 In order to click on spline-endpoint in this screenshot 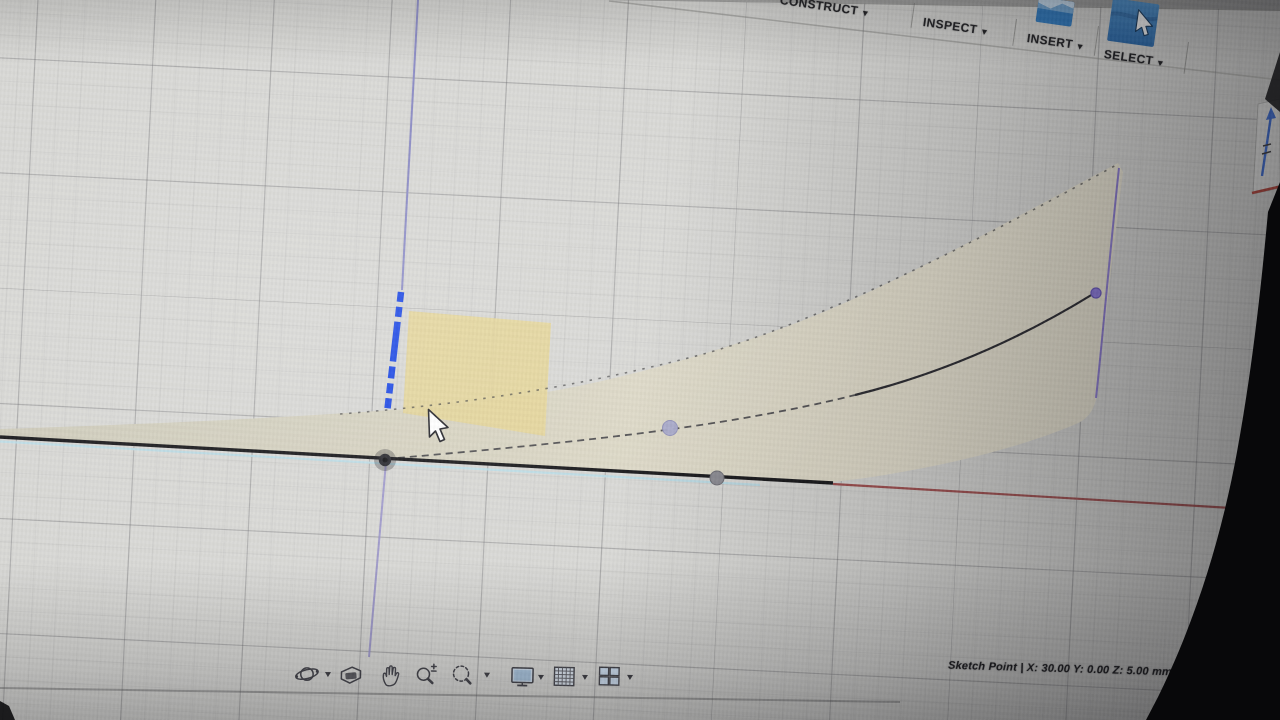, I will do `click(1096, 293)`.